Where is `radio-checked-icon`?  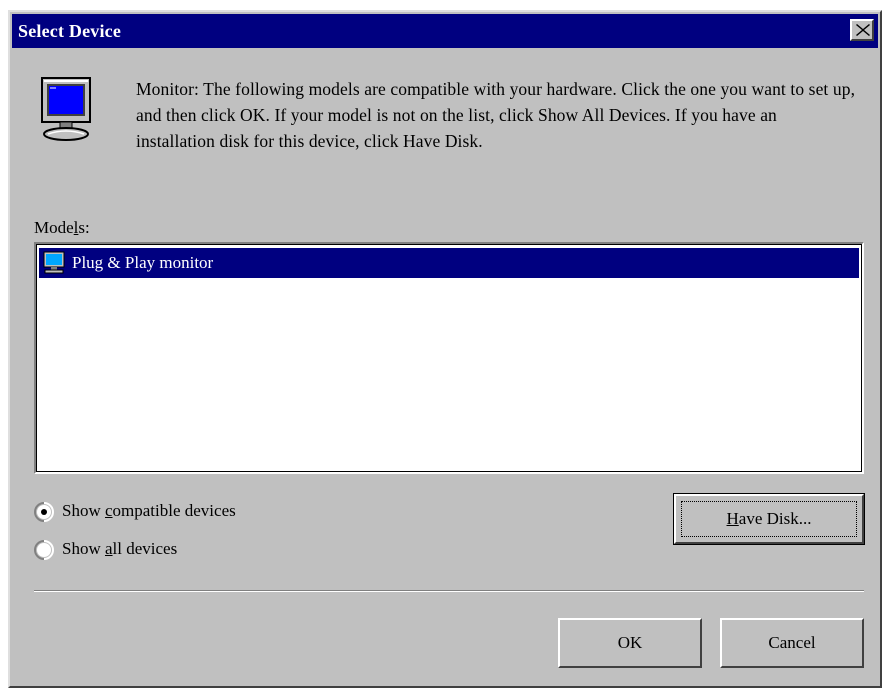 radio-checked-icon is located at coordinates (44, 512).